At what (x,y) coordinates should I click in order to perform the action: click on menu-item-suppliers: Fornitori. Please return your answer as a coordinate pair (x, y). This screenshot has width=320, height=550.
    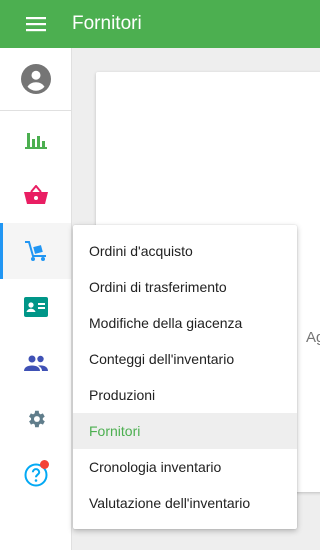
    Looking at the image, I should click on (185, 431).